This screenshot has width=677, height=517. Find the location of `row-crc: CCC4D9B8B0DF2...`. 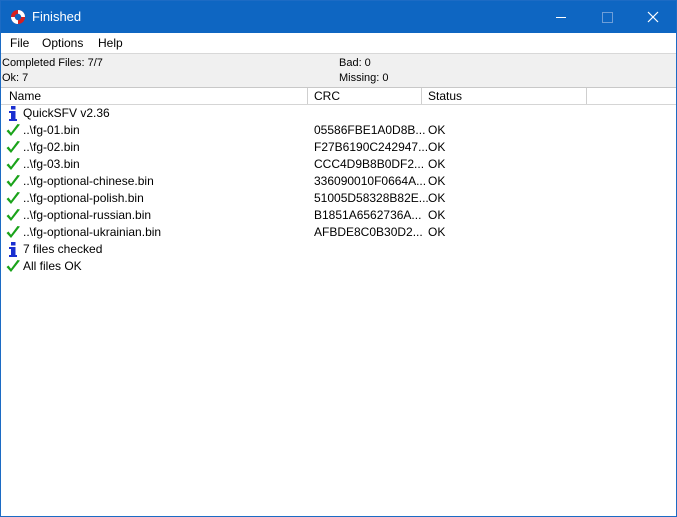

row-crc: CCC4D9B8B0DF2... is located at coordinates (369, 164).